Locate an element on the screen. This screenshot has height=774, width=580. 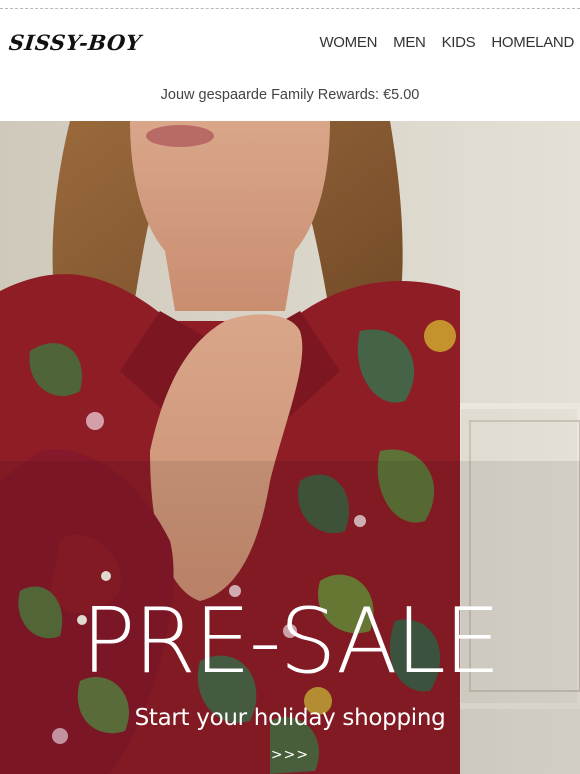
main-nav: WOMEN MEN KIDS HOMELAND is located at coordinates (446, 42).